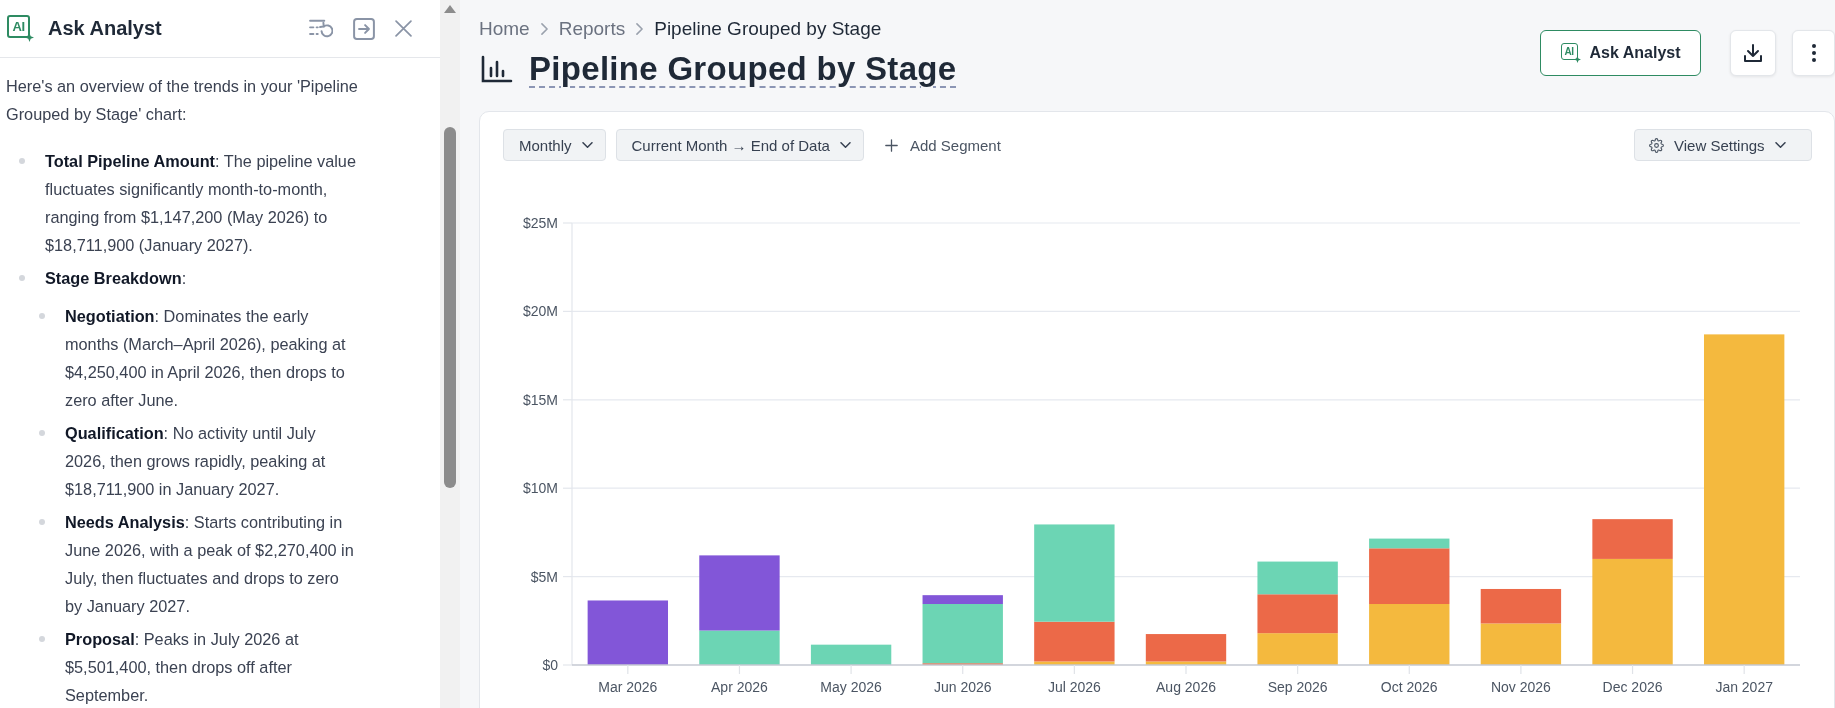 Image resolution: width=1835 pixels, height=708 pixels. I want to click on x-axis-label: May 2026, so click(851, 687).